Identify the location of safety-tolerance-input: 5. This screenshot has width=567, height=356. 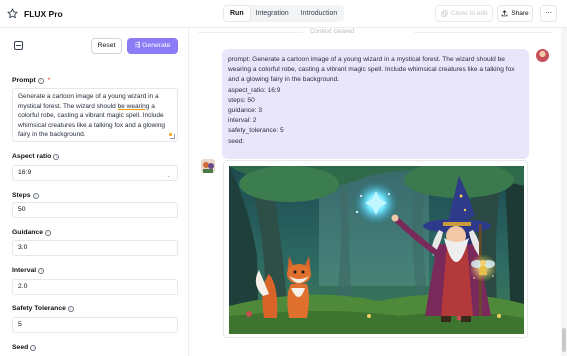
(95, 325).